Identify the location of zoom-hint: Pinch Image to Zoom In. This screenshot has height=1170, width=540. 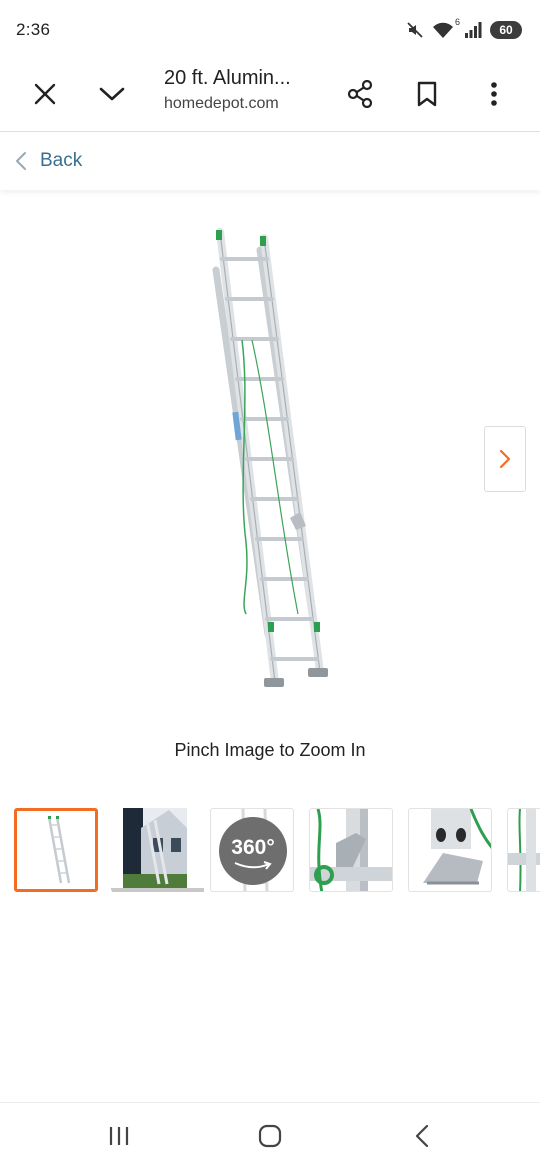
(270, 750).